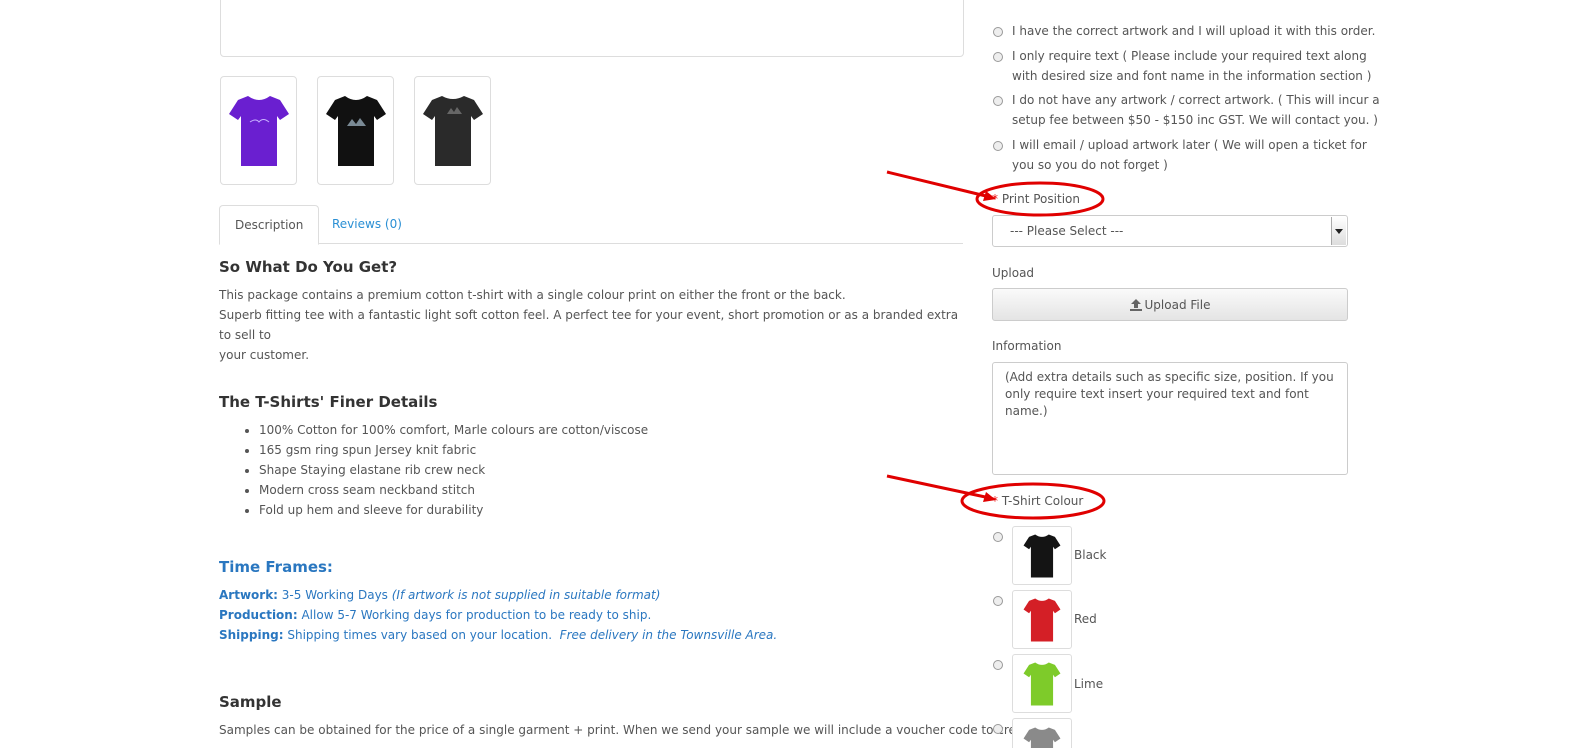 Image resolution: width=1583 pixels, height=748 pixels. Describe the element at coordinates (308, 267) in the screenshot. I see `description-heading: So What Do You Get?` at that location.